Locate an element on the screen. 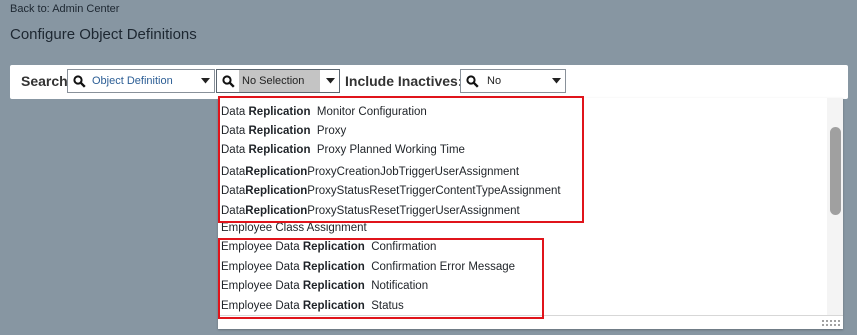 The width and height of the screenshot is (857, 335). include-inactives-value: No is located at coordinates (494, 81).